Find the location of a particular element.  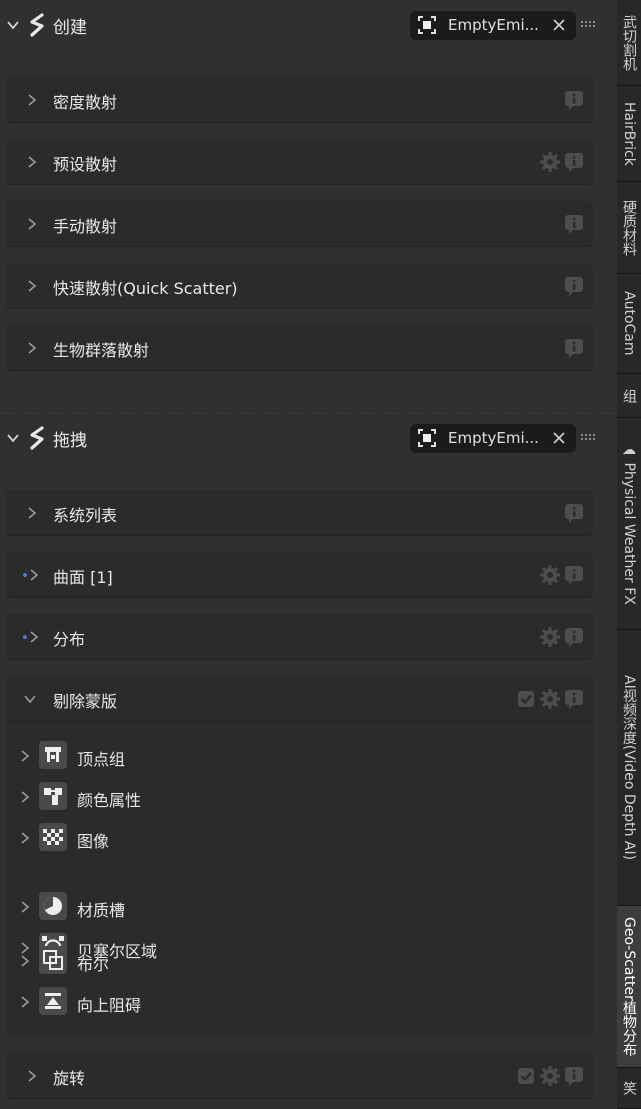

panel-title: 手动散射 is located at coordinates (85, 226).